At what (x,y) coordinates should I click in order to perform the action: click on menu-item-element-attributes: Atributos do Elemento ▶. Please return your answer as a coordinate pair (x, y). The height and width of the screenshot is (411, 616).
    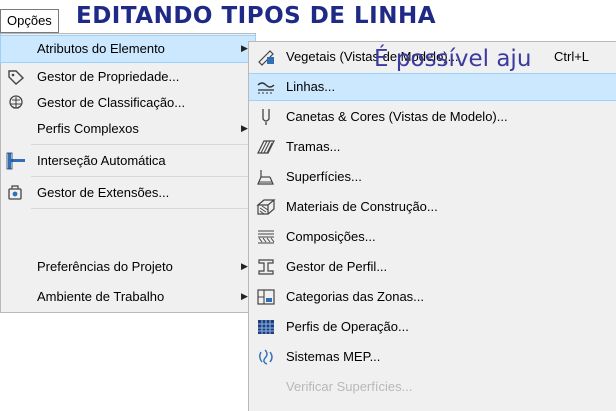
    Looking at the image, I should click on (128, 49).